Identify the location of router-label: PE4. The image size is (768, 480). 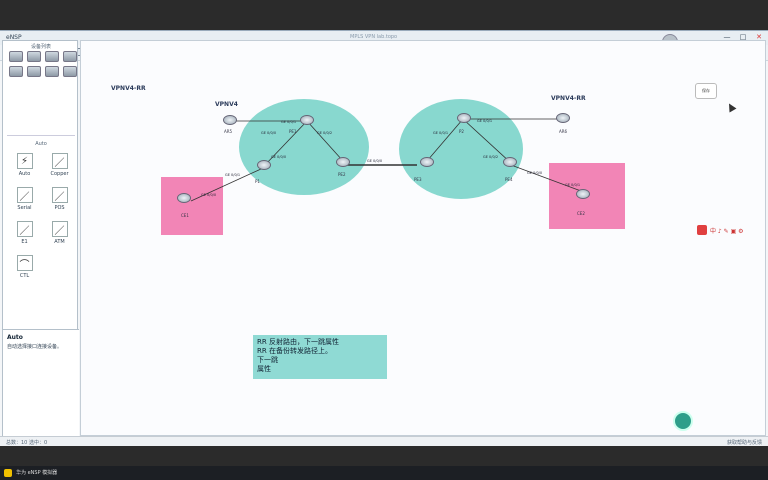
(509, 179).